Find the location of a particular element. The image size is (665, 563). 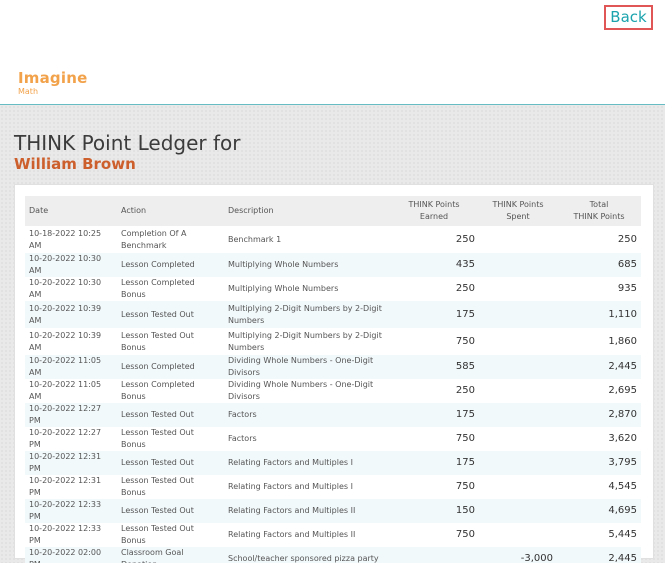

cell-total: 1,860 is located at coordinates (622, 341).